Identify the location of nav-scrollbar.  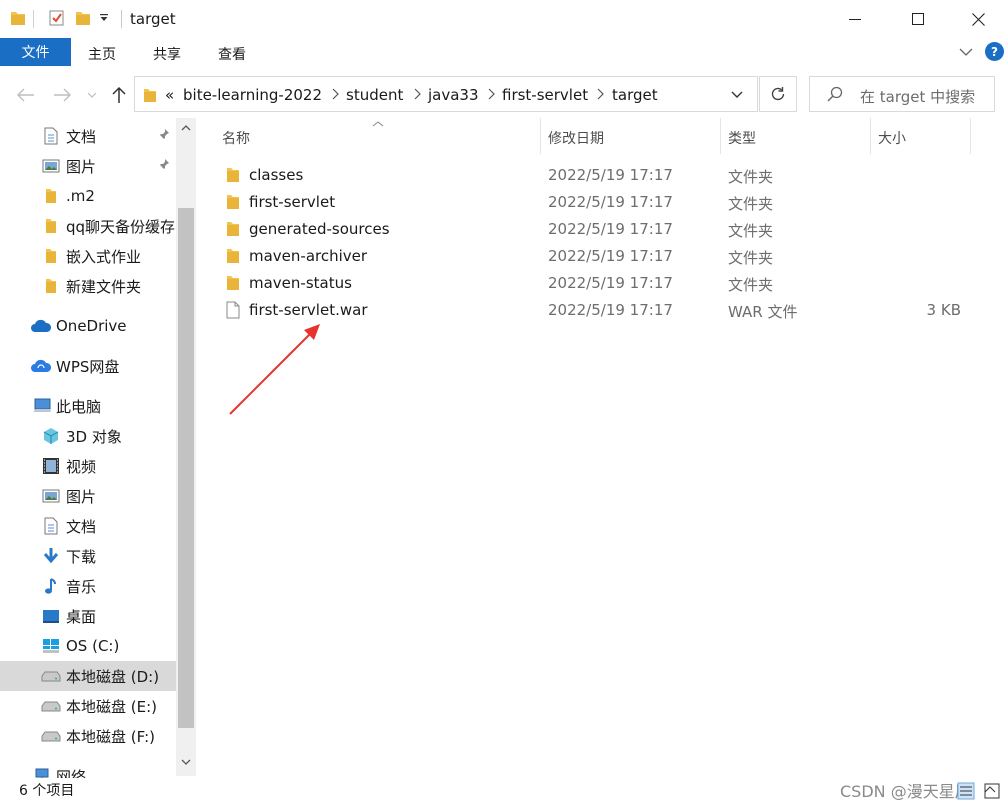
(186, 447).